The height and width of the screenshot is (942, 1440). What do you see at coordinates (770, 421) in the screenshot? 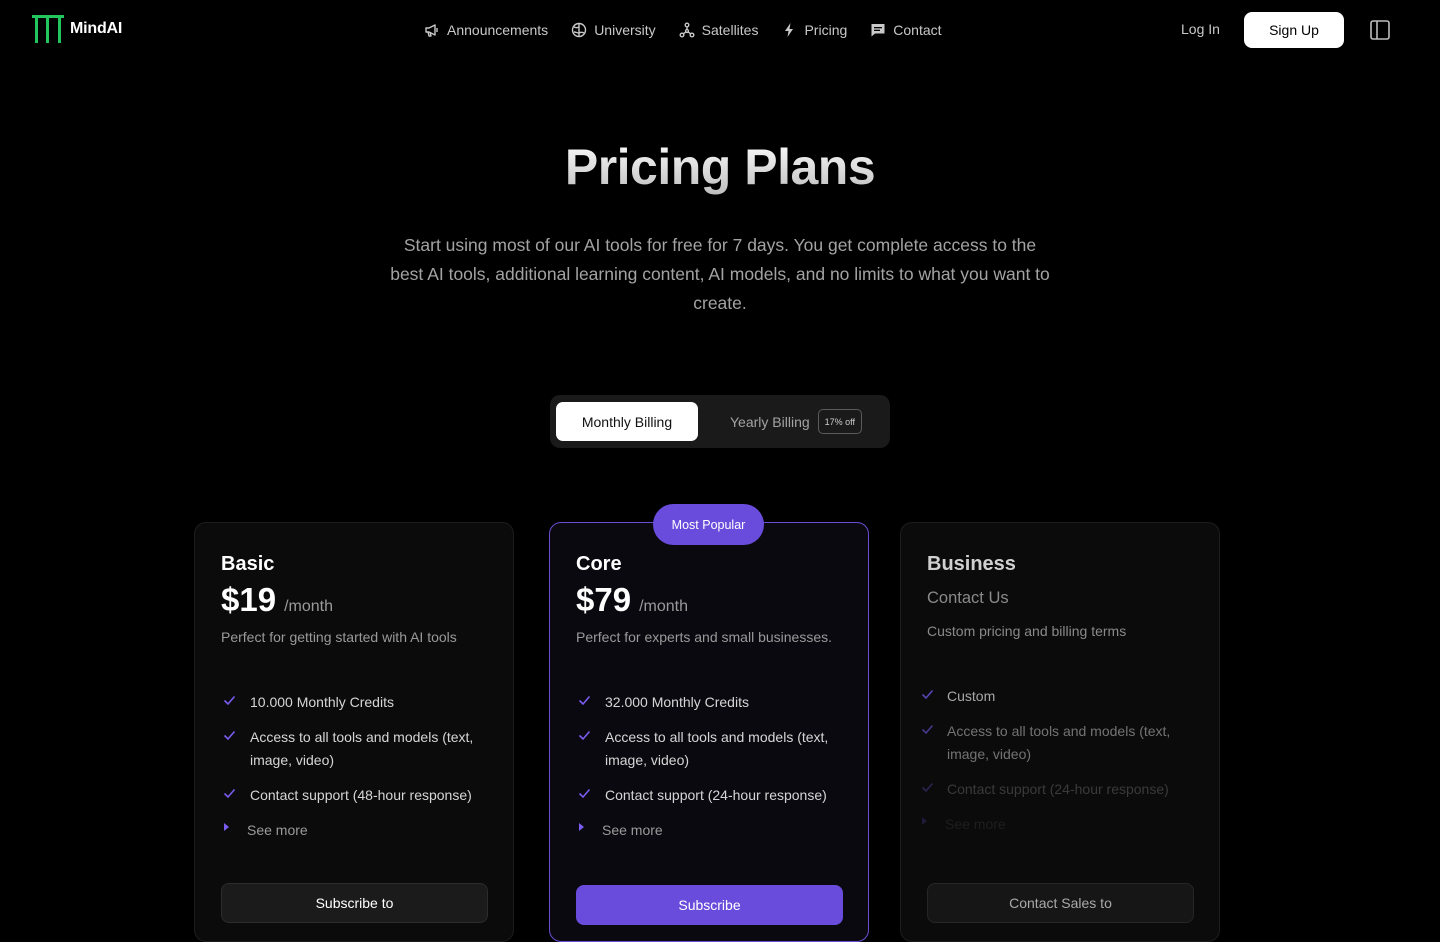
I see `yearly-billing-label: Yearly Billing` at bounding box center [770, 421].